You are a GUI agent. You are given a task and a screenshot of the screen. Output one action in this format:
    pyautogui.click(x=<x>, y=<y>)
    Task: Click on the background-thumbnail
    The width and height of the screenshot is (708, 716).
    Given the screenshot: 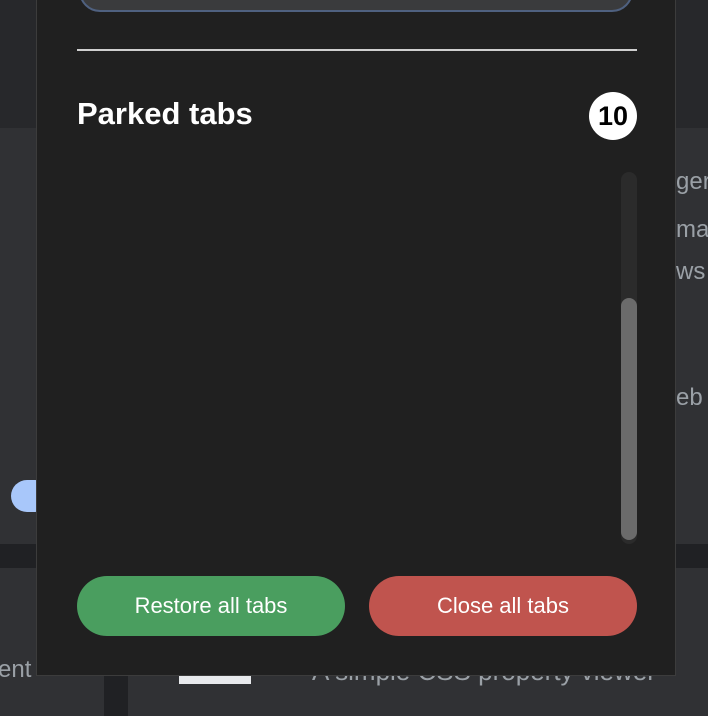 What is the action you would take?
    pyautogui.click(x=215, y=680)
    